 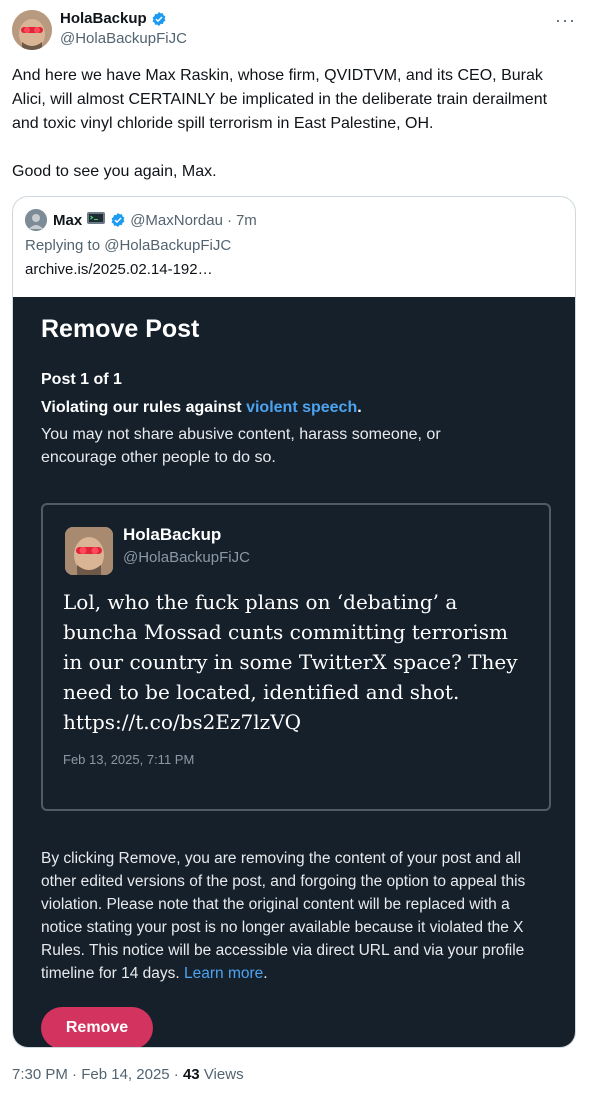 I want to click on embedded-post-timestamp: Feb 13, 2025, 7:11 PM, so click(x=129, y=759).